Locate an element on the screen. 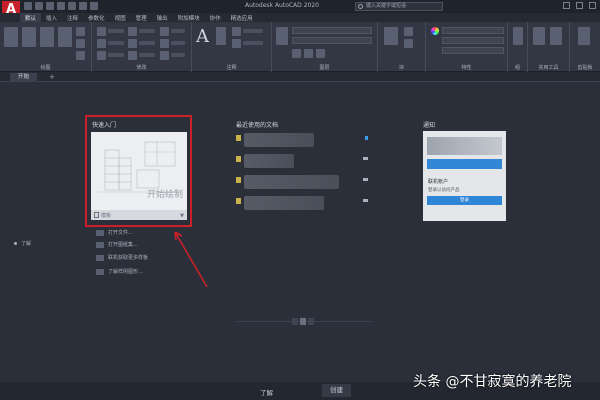 Image resolution: width=600 pixels, height=400 pixels. pager-next is located at coordinates (311, 321).